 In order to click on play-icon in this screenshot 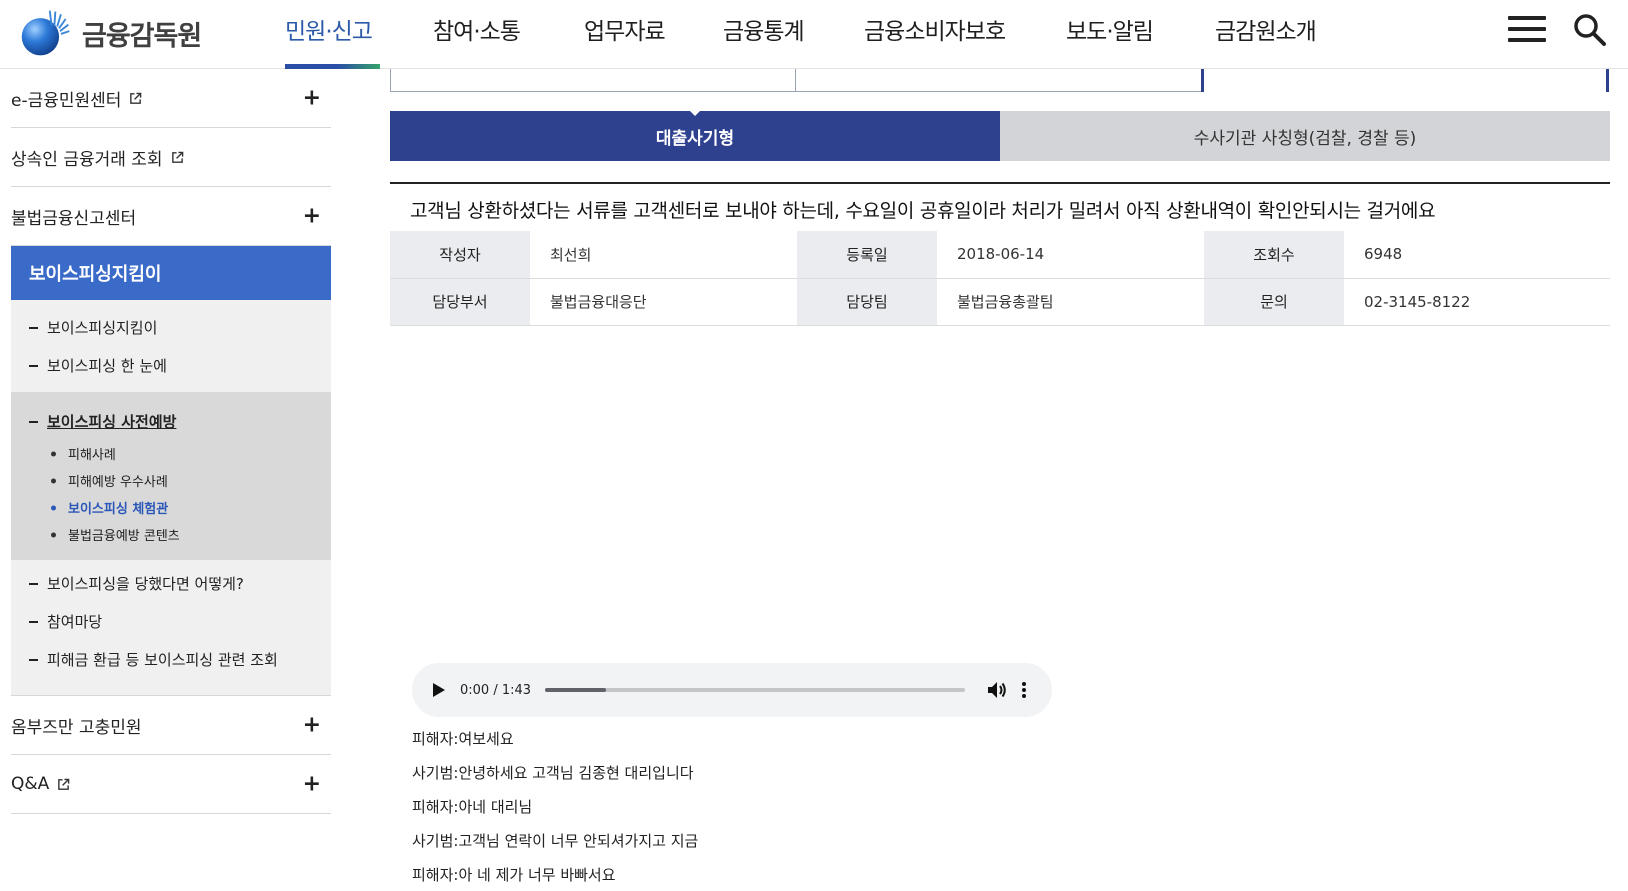, I will do `click(439, 690)`.